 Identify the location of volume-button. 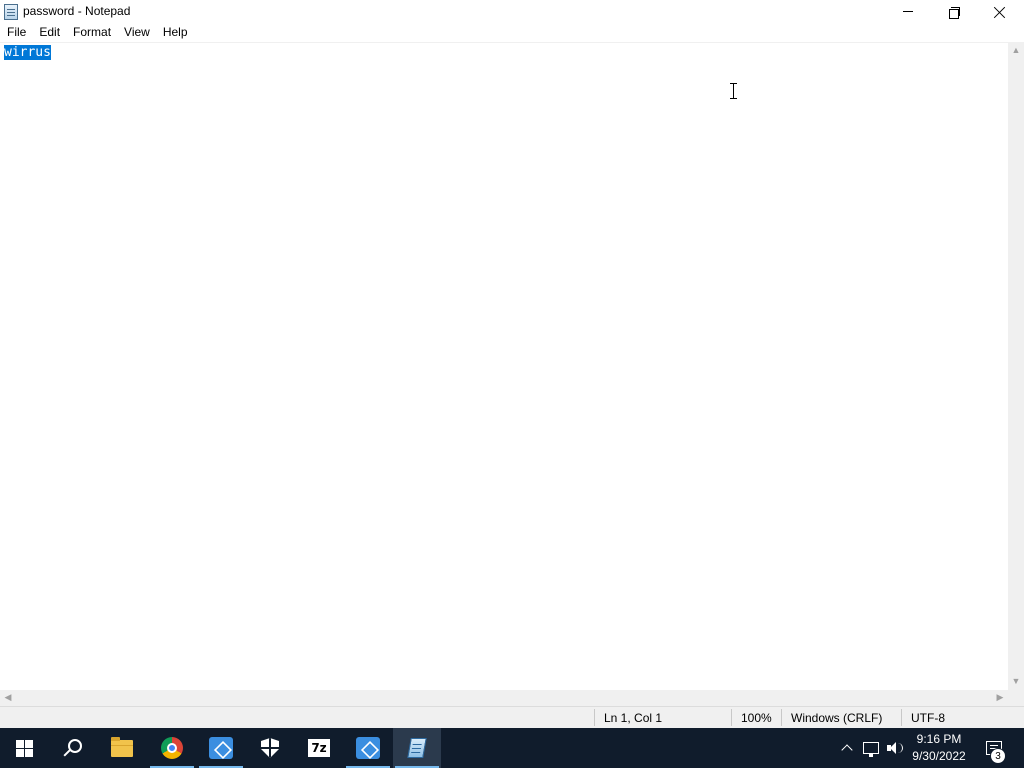
(895, 748).